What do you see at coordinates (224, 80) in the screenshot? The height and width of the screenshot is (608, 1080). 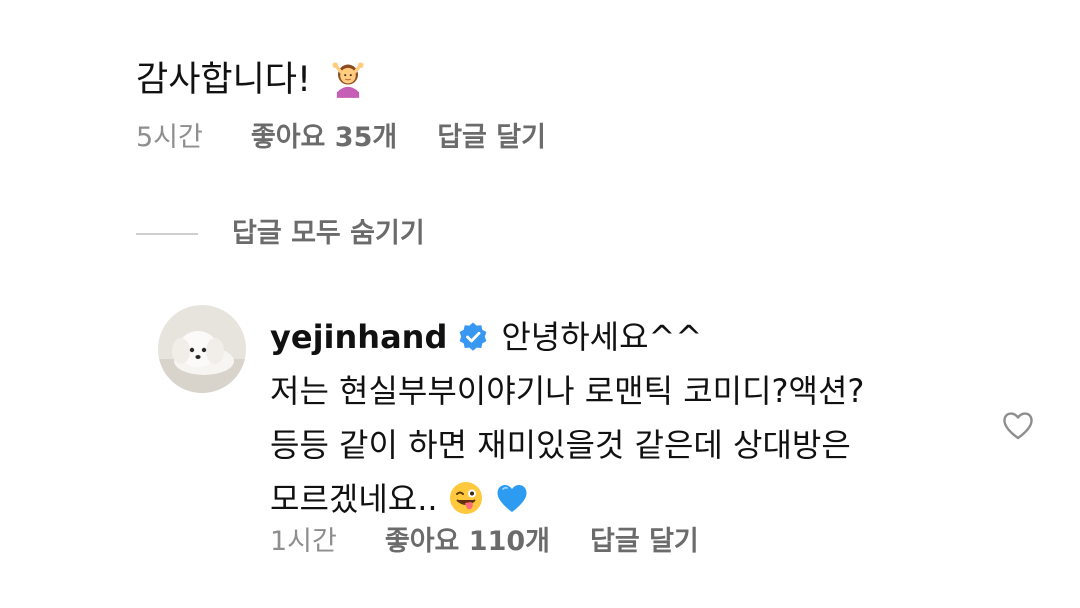 I see `parent-comment-body: 감사합니다!` at bounding box center [224, 80].